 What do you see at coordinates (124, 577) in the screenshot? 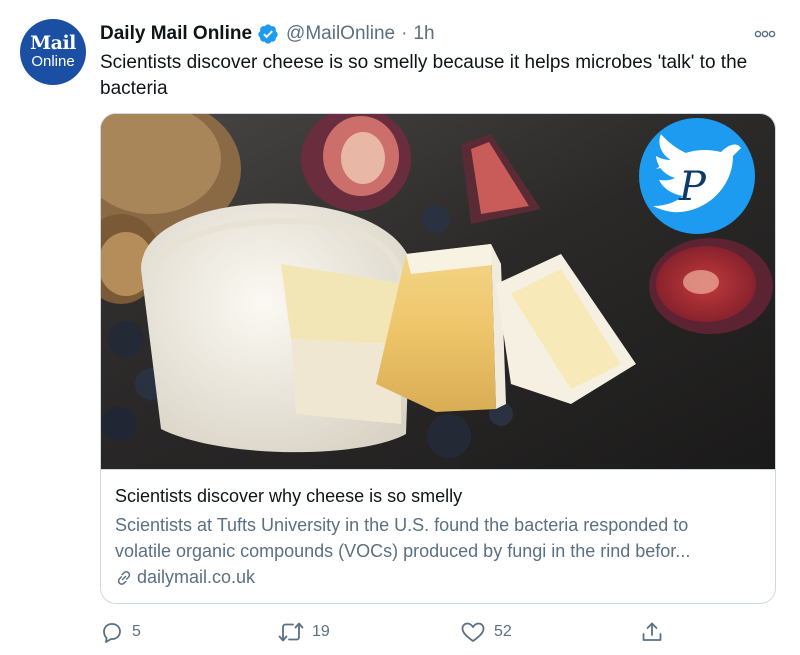
I see `link-icon` at bounding box center [124, 577].